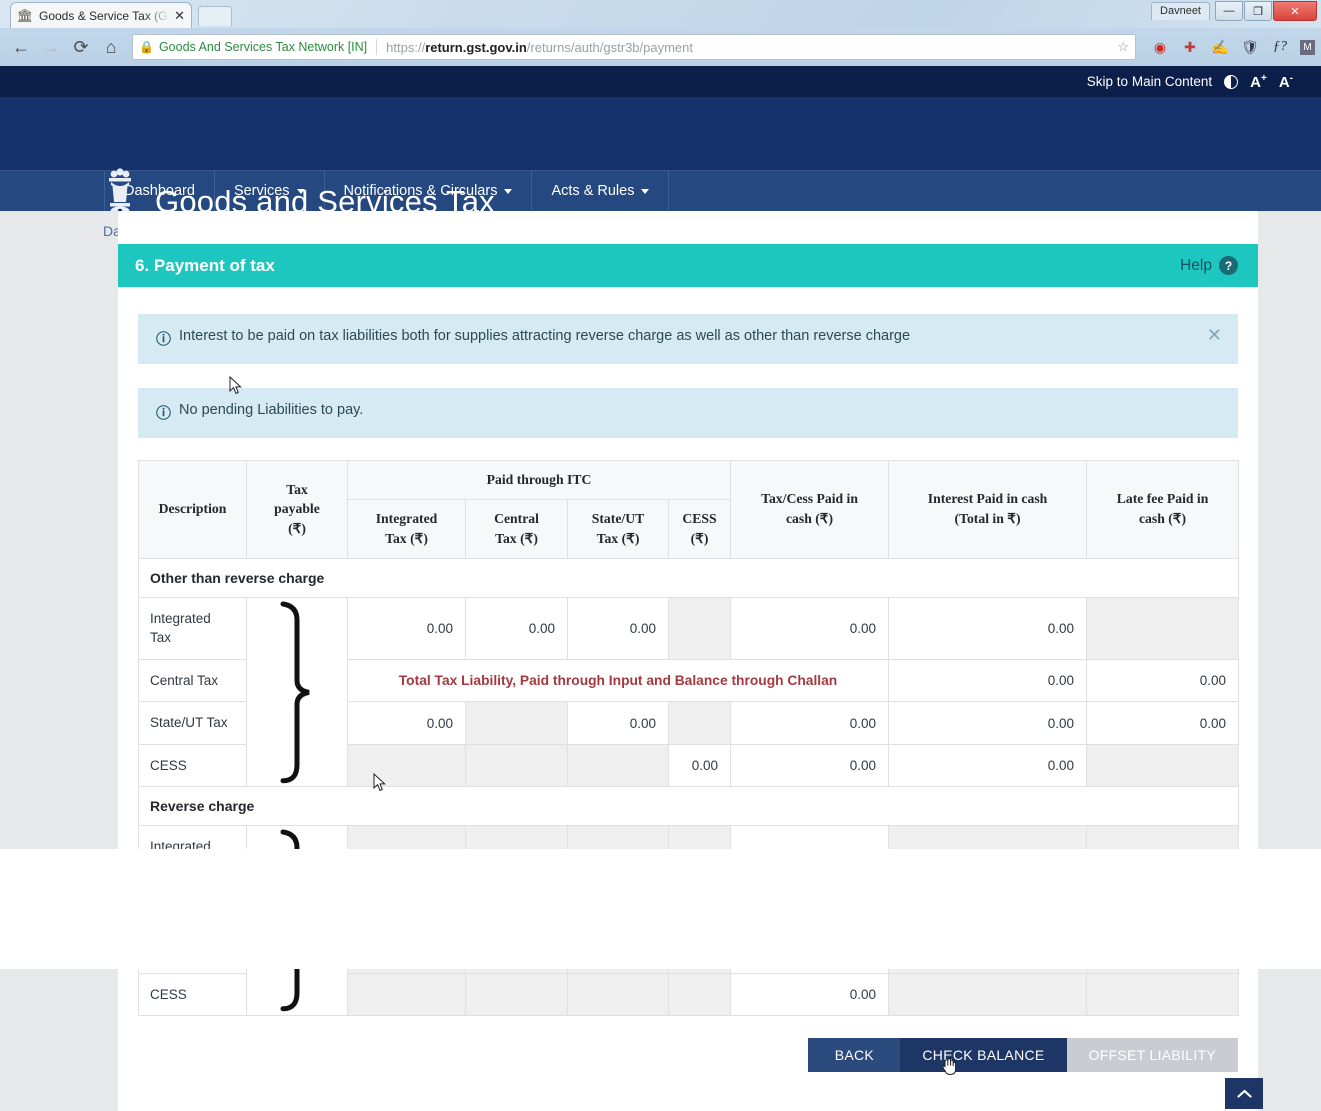  What do you see at coordinates (215, 16) in the screenshot?
I see `new-tab-button` at bounding box center [215, 16].